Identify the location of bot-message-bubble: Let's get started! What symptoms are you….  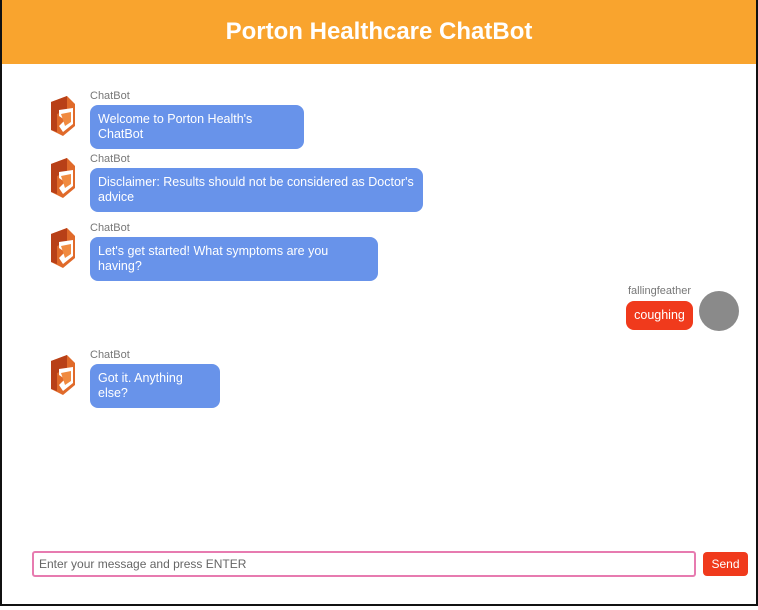
(234, 259).